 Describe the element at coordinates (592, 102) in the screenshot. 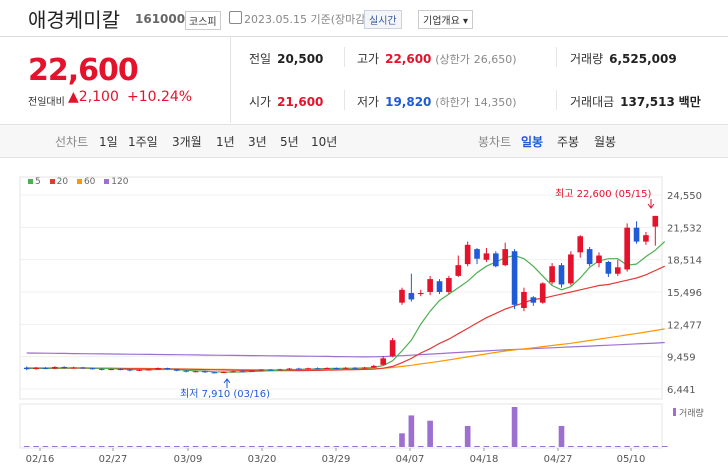

I see `trade-amount-label: 거래대금` at that location.